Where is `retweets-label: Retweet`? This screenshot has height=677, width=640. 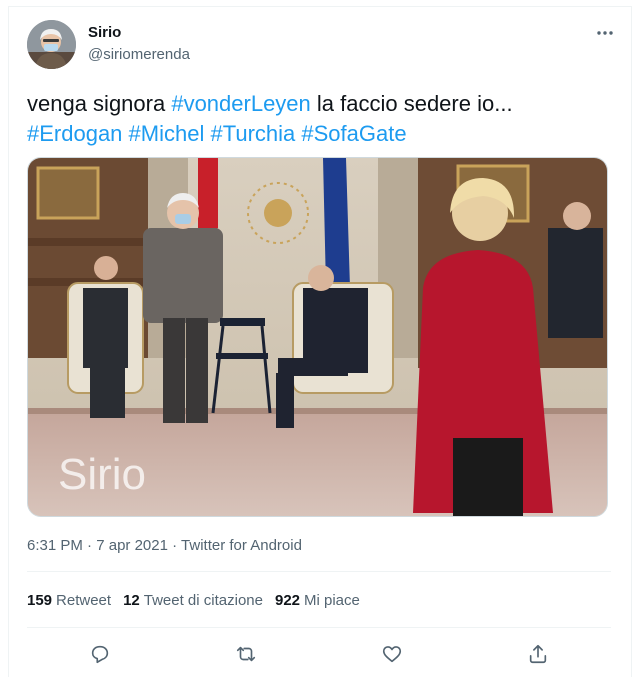 retweets-label: Retweet is located at coordinates (84, 600).